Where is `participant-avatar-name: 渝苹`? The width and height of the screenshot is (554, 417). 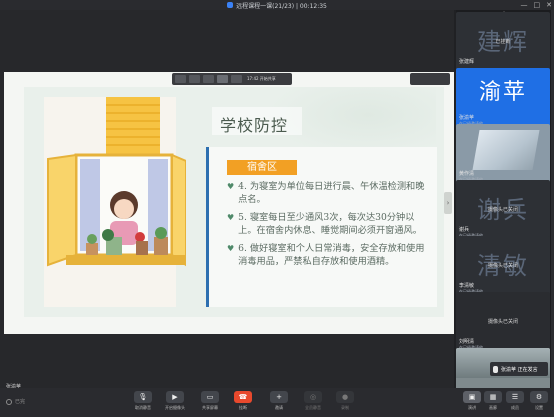
participant-avatar-name: 渝苹 is located at coordinates (502, 92).